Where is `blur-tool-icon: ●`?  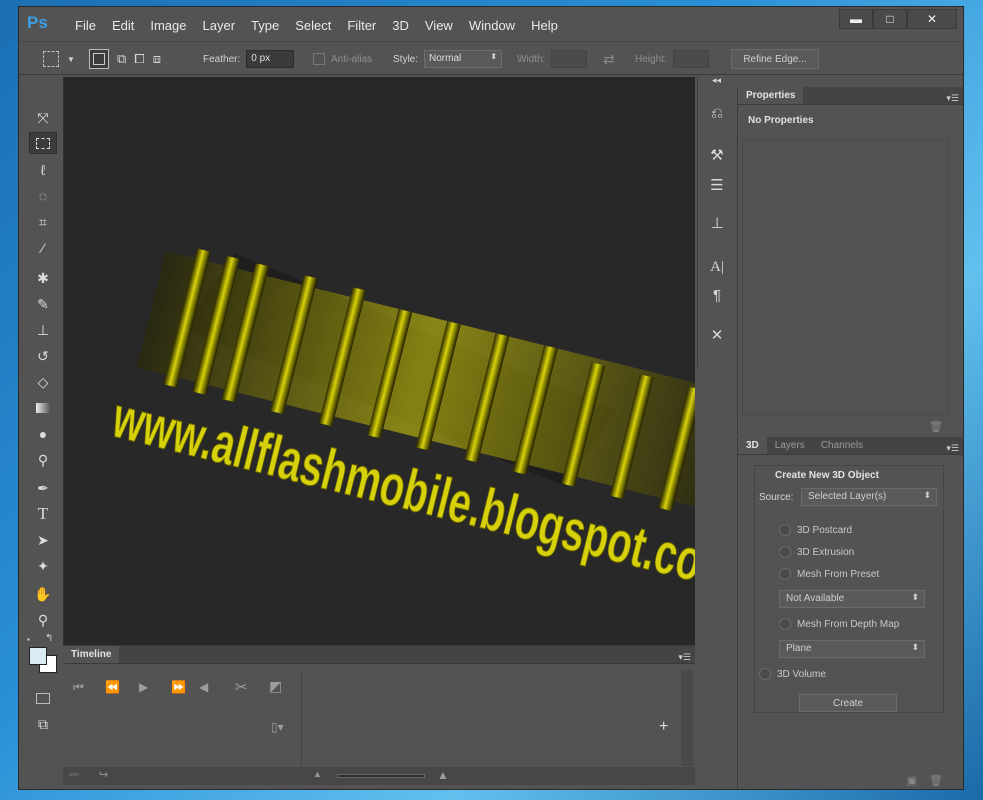 blur-tool-icon: ● is located at coordinates (43, 434).